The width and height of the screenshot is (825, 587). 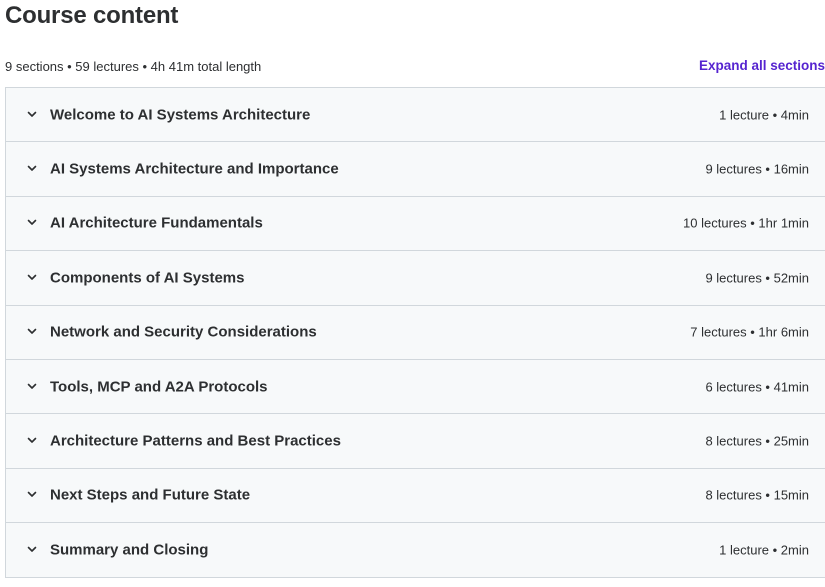 I want to click on section-meta: 9 lectures • 52min, so click(x=757, y=278).